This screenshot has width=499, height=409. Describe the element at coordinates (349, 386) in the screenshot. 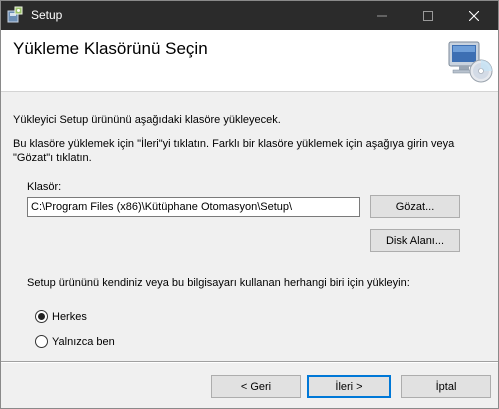

I see `next-button: İleri >` at that location.